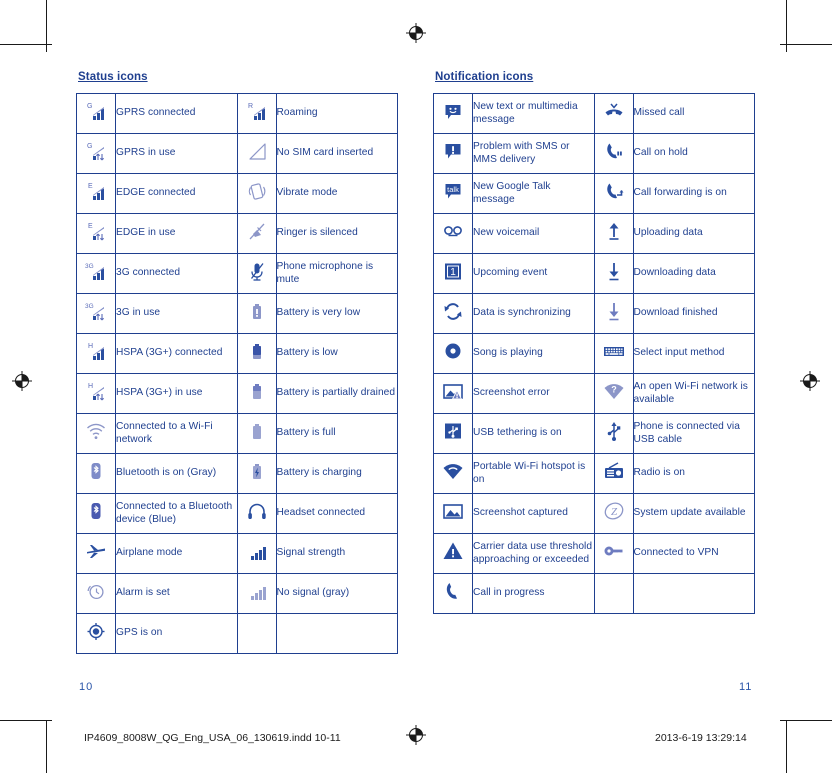 The width and height of the screenshot is (832, 773). Describe the element at coordinates (256, 273) in the screenshot. I see `microphone-mute-icon-cell` at that location.